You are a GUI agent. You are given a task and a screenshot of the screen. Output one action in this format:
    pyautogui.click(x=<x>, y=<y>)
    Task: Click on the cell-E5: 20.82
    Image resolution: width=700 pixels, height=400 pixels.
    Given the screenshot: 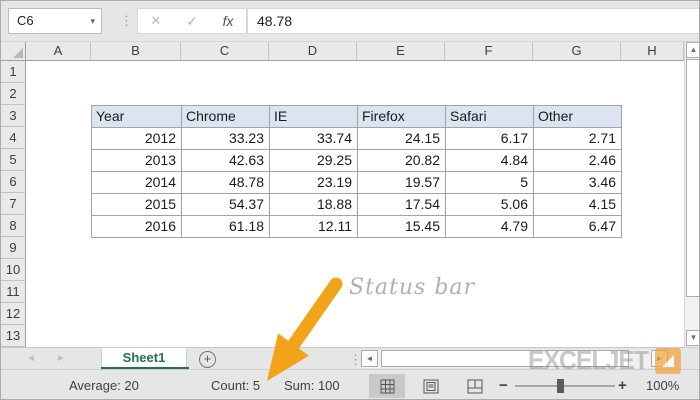 What is the action you would take?
    pyautogui.click(x=402, y=161)
    